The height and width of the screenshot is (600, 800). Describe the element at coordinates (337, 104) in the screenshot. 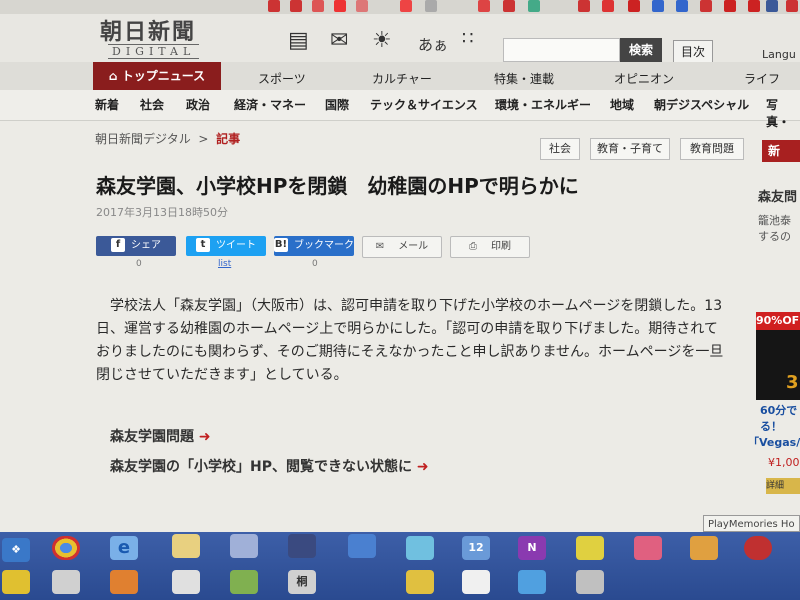

I see `nav-international: 国際` at that location.